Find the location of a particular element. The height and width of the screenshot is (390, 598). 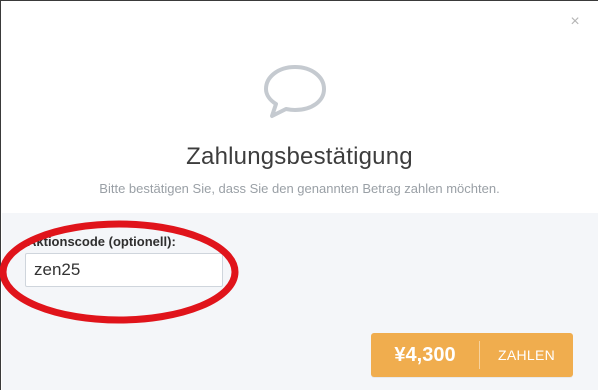

pay-amount: ¥4,300 is located at coordinates (425, 354).